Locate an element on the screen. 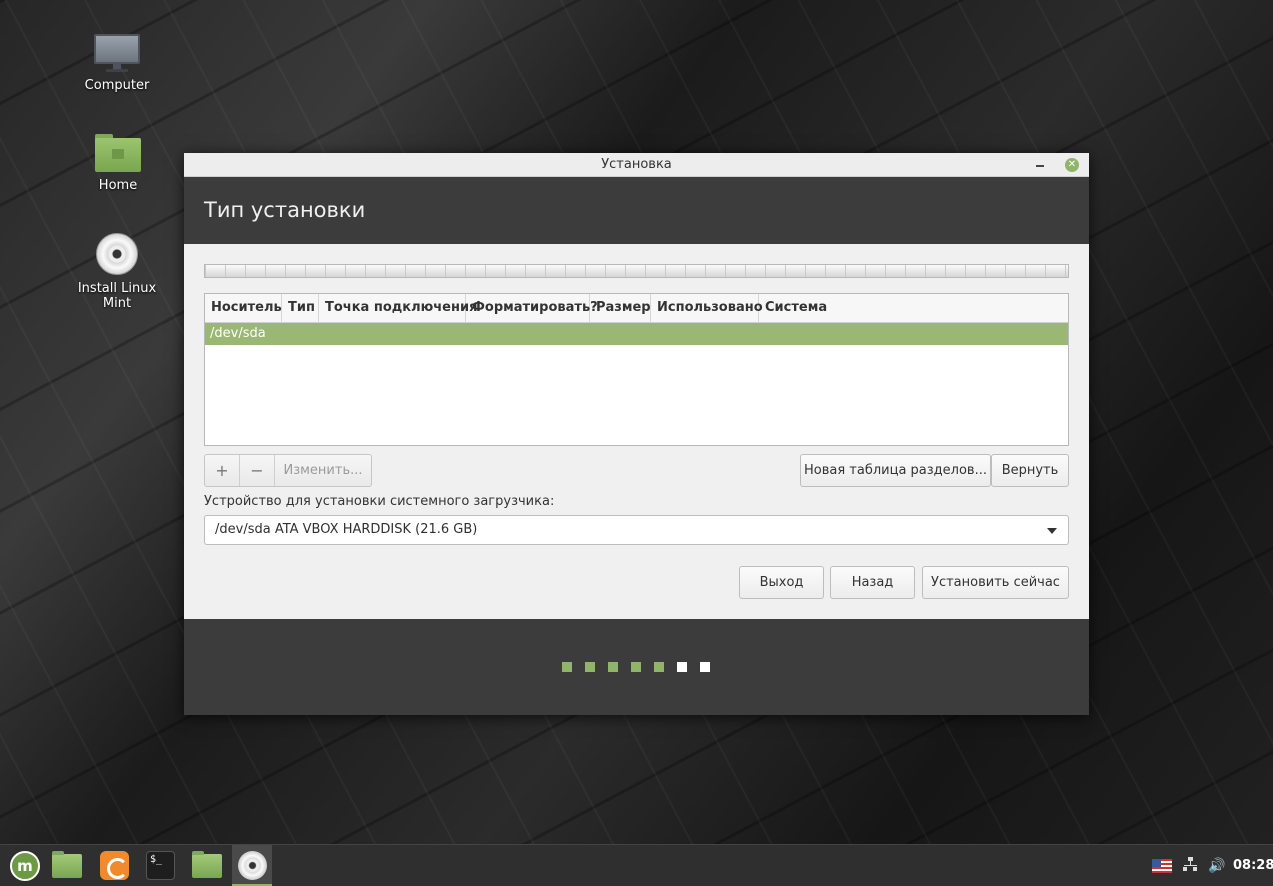 The height and width of the screenshot is (886, 1273). desktop-icon-computer: Computer is located at coordinates (117, 63).